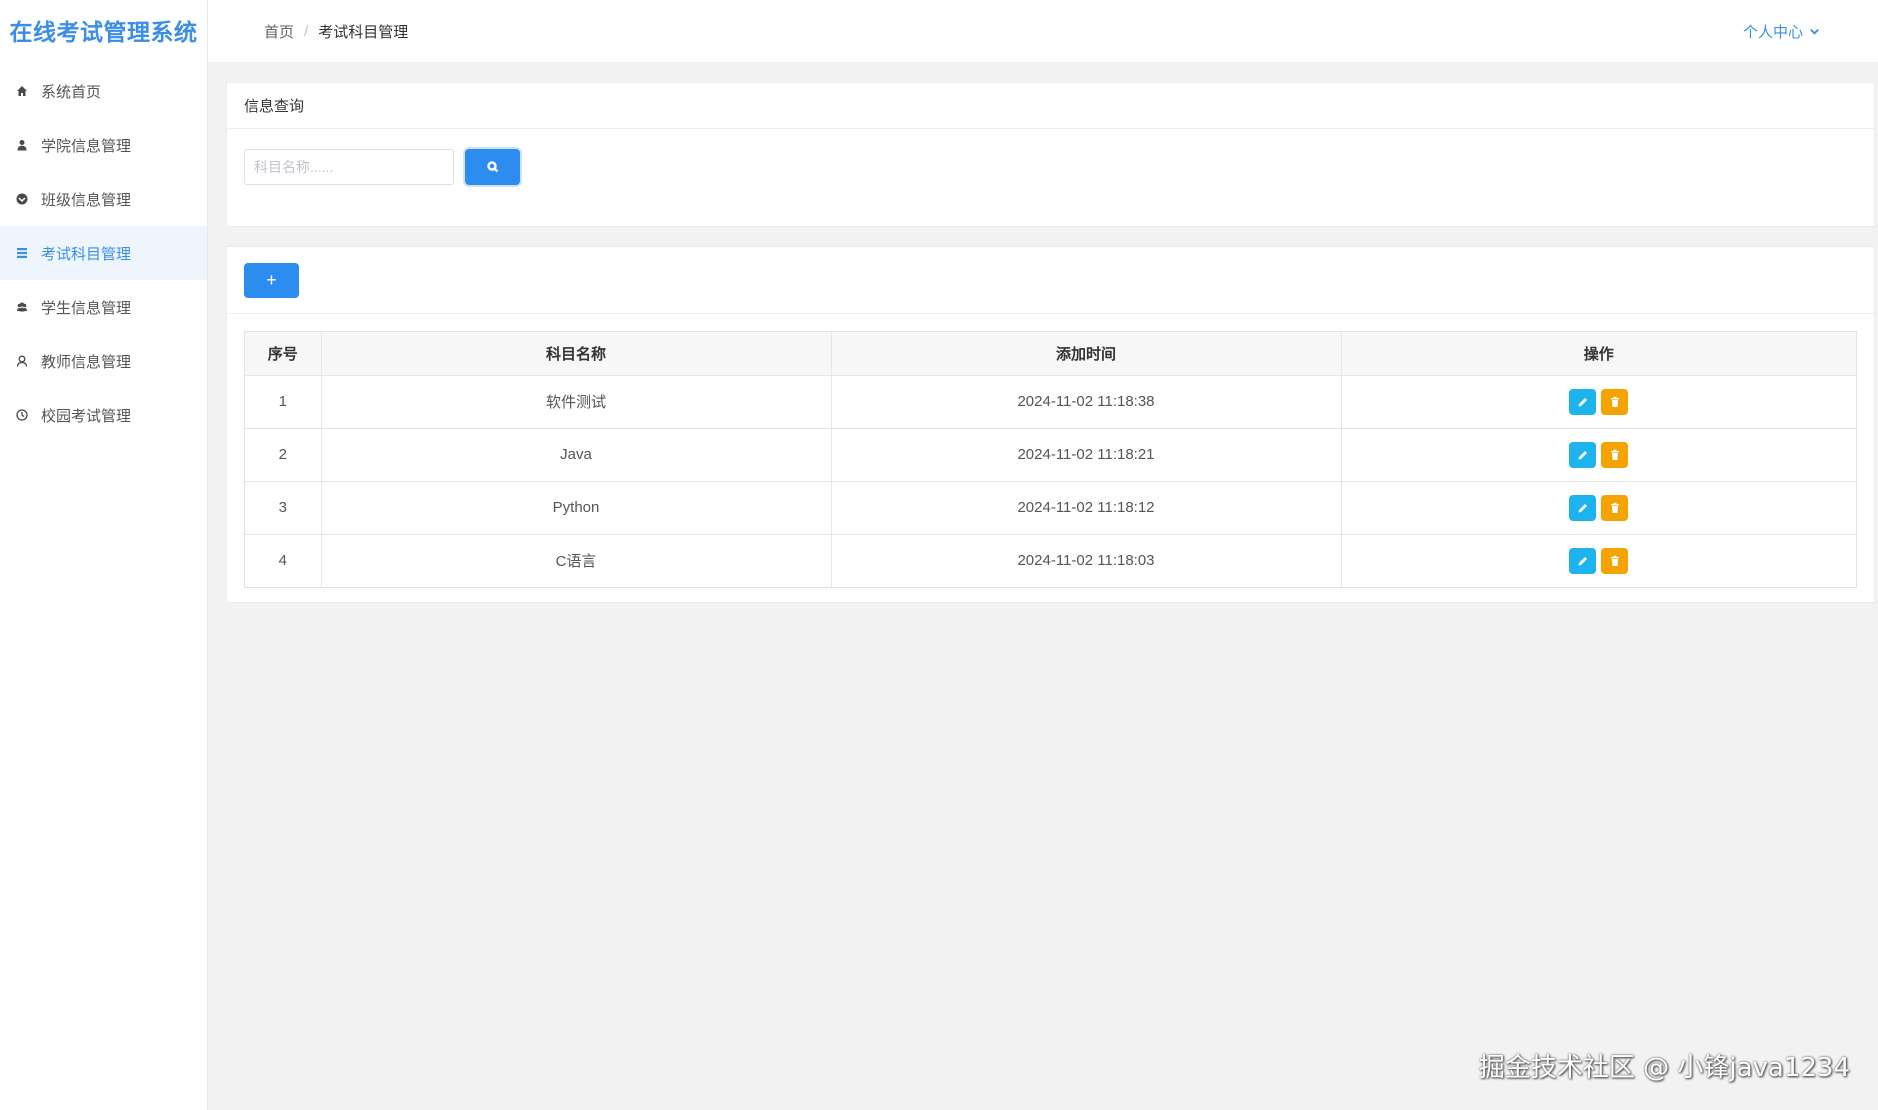 The width and height of the screenshot is (1878, 1110). I want to click on header-name: 科目名称, so click(576, 354).